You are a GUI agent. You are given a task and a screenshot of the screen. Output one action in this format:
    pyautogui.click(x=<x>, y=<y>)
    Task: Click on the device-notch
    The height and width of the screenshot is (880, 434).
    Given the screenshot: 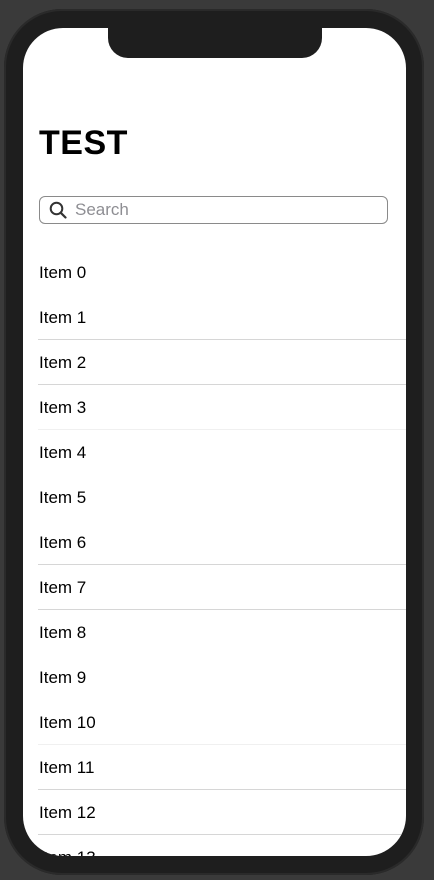 What is the action you would take?
    pyautogui.click(x=215, y=43)
    